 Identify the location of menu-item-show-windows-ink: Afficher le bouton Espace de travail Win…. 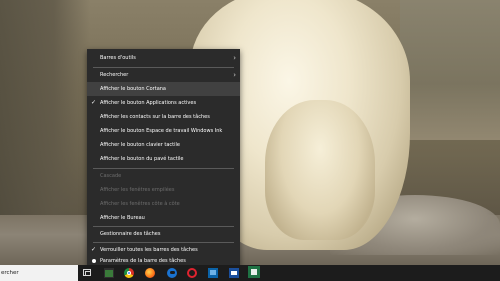
(163, 131).